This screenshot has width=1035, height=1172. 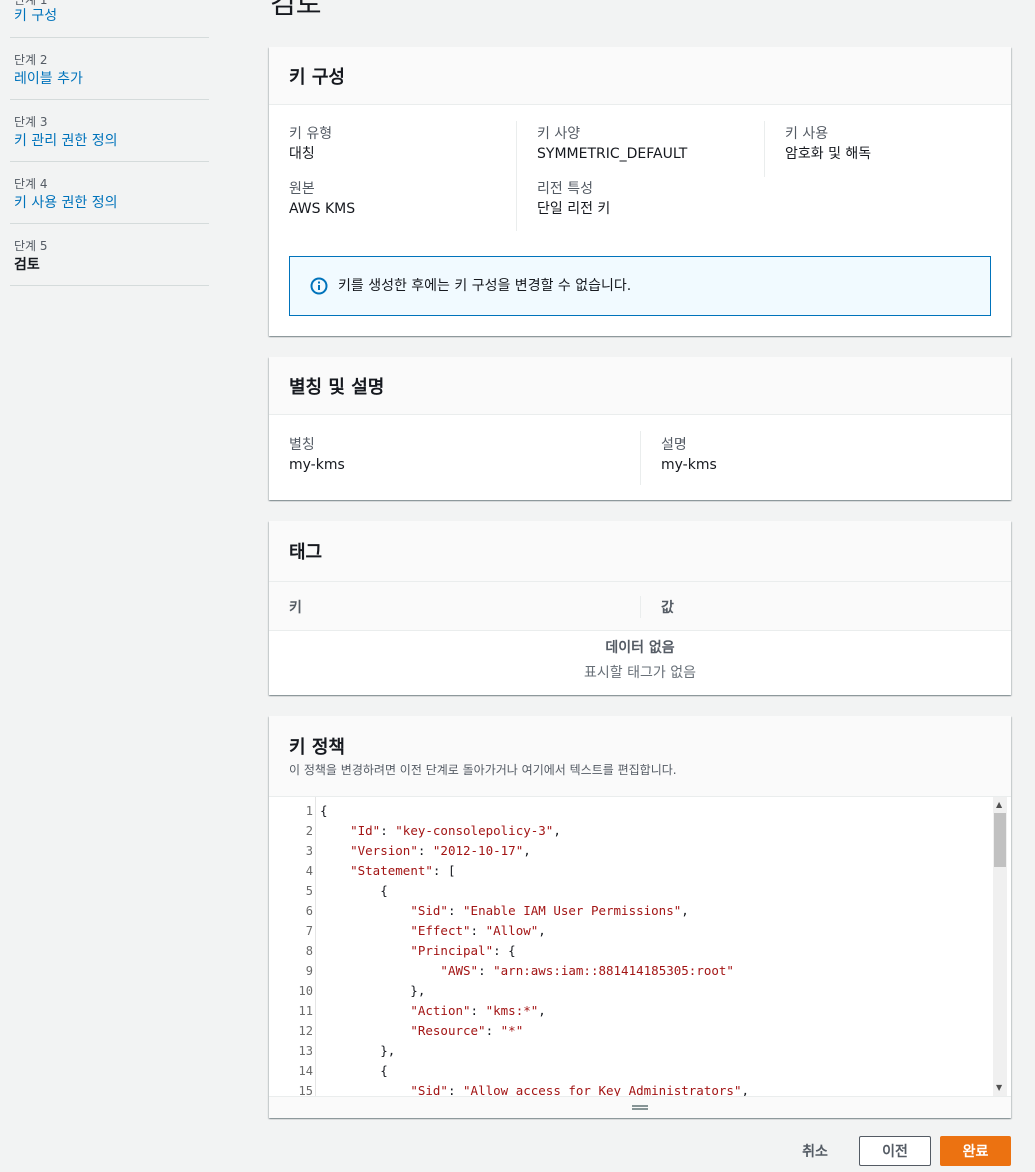 I want to click on line-number: 14, so click(x=305, y=1071).